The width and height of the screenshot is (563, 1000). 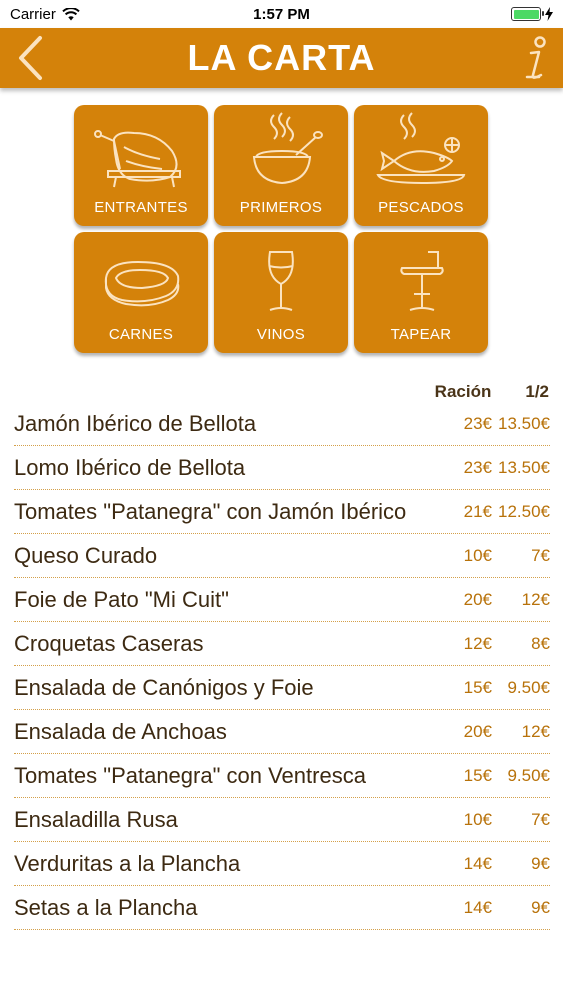 I want to click on menu-item: Foie de Pato "Mi Cuit" 20€ 12€, so click(x=282, y=600).